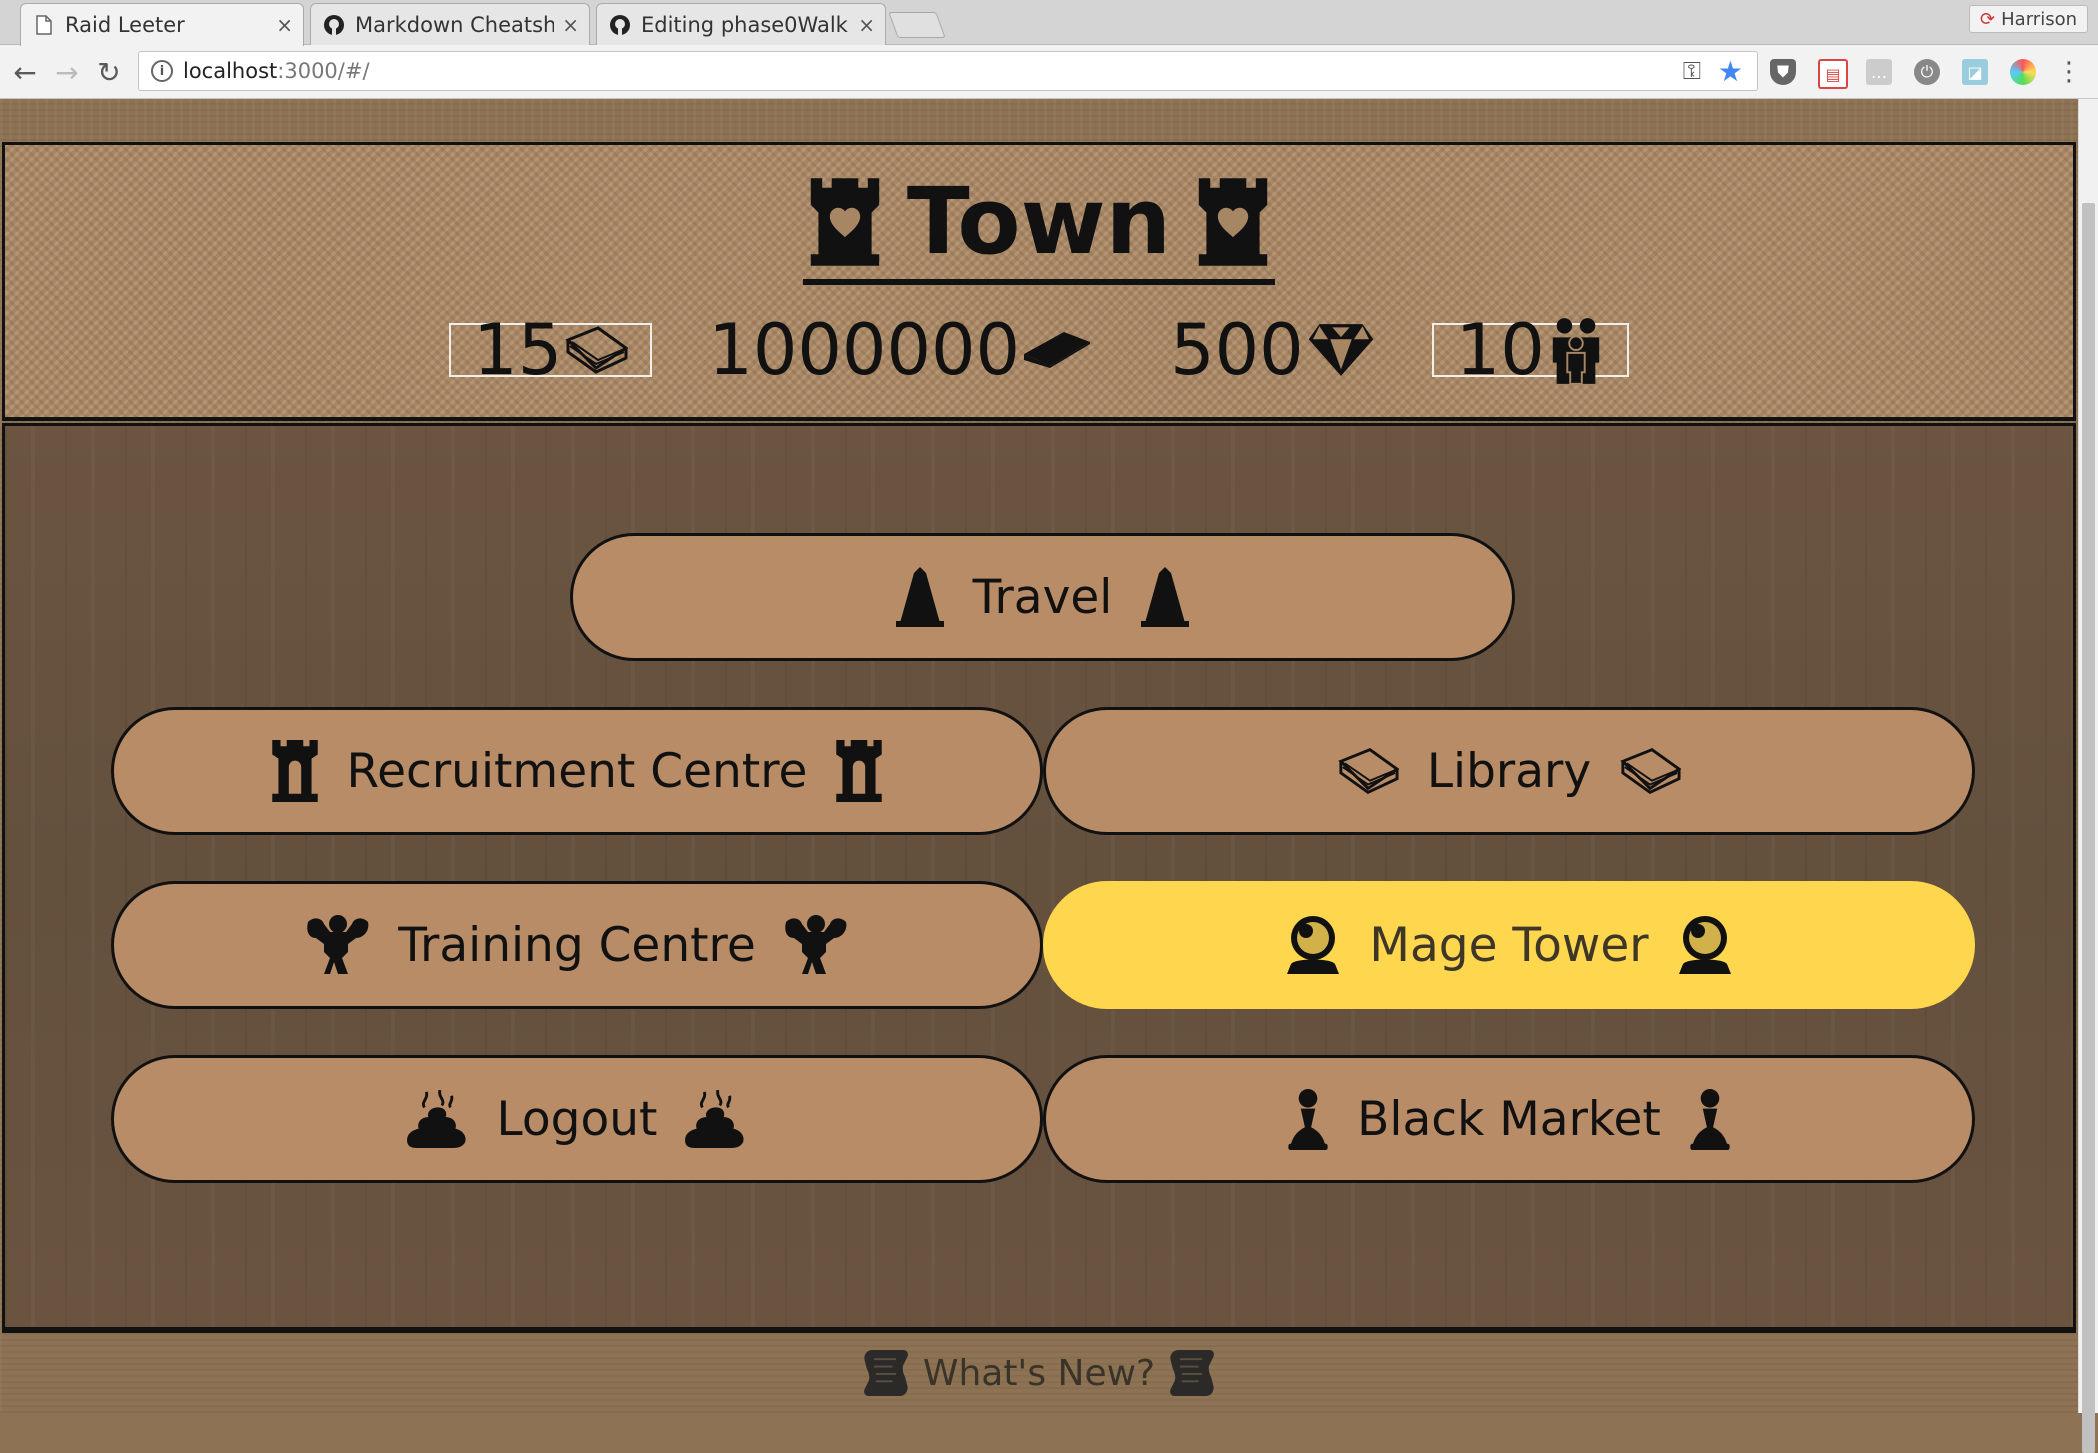 This screenshot has width=2098, height=1453. What do you see at coordinates (1039, 221) in the screenshot?
I see `page-title-text: Town` at bounding box center [1039, 221].